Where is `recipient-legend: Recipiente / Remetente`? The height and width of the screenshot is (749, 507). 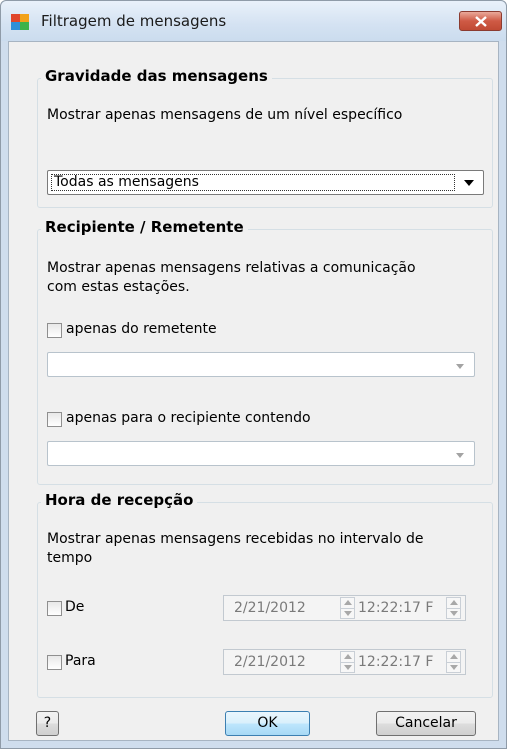 recipient-legend: Recipiente / Remetente is located at coordinates (144, 227).